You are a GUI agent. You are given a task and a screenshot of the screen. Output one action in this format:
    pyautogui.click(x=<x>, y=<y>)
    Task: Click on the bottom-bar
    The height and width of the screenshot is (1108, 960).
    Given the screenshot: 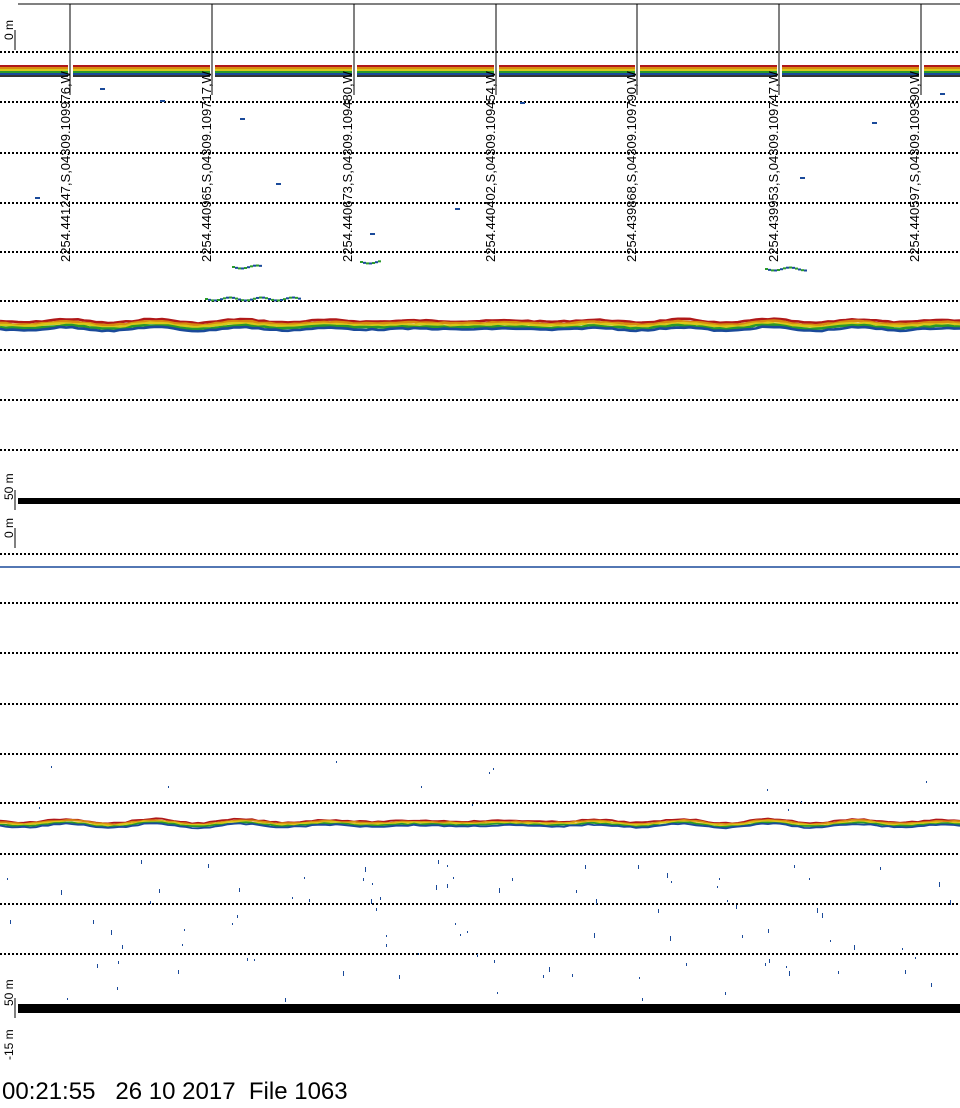 What is the action you would take?
    pyautogui.click(x=489, y=1008)
    